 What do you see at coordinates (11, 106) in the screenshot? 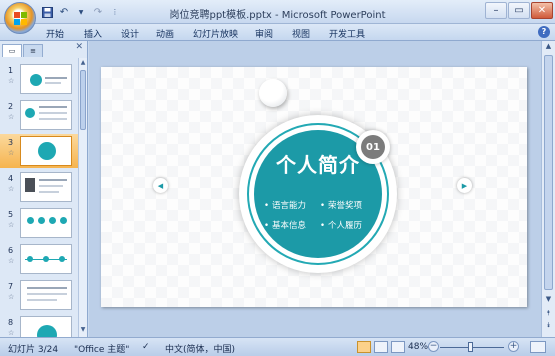
I see `slide-number: 2` at bounding box center [11, 106].